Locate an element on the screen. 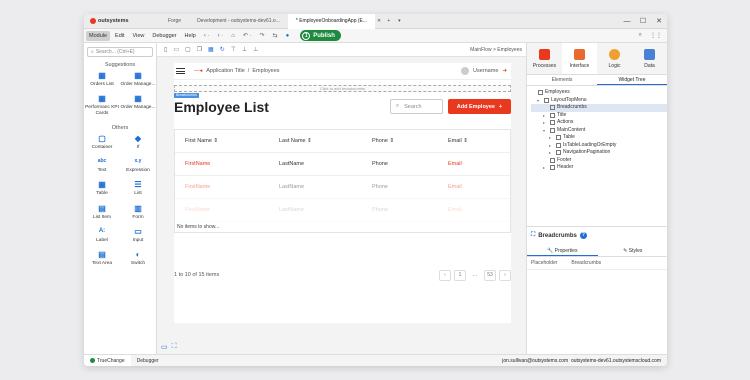  align-bottom-icon: ⊥ is located at coordinates (255, 49).